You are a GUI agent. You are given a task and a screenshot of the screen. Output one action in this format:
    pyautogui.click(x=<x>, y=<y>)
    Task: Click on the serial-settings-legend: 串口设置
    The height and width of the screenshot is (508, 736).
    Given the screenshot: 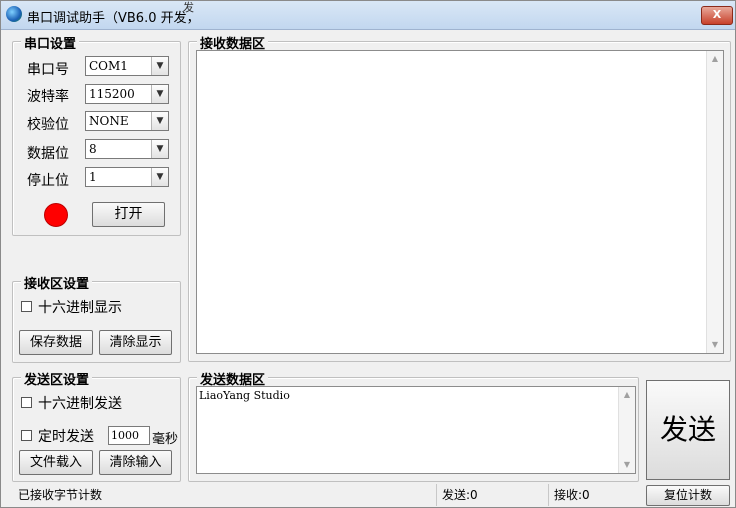 What is the action you would take?
    pyautogui.click(x=50, y=42)
    